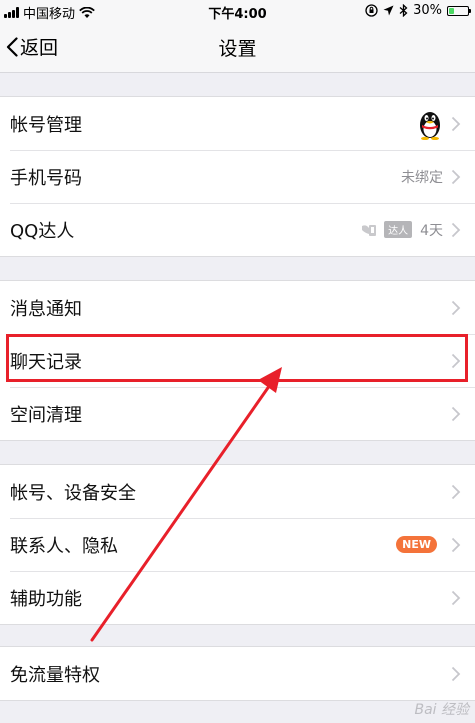  What do you see at coordinates (422, 177) in the screenshot?
I see `row-value: 未绑定` at bounding box center [422, 177].